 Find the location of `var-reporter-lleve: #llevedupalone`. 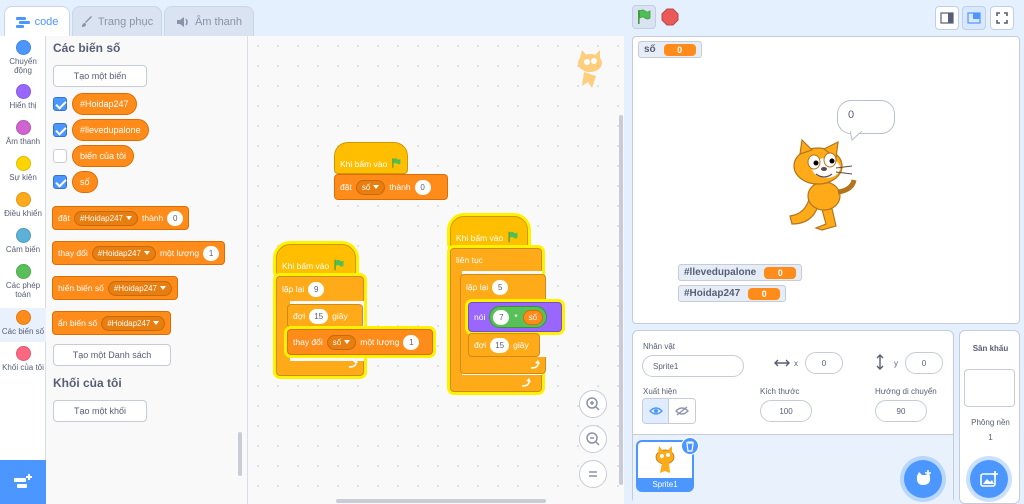

var-reporter-lleve: #llevedupalone is located at coordinates (110, 130).